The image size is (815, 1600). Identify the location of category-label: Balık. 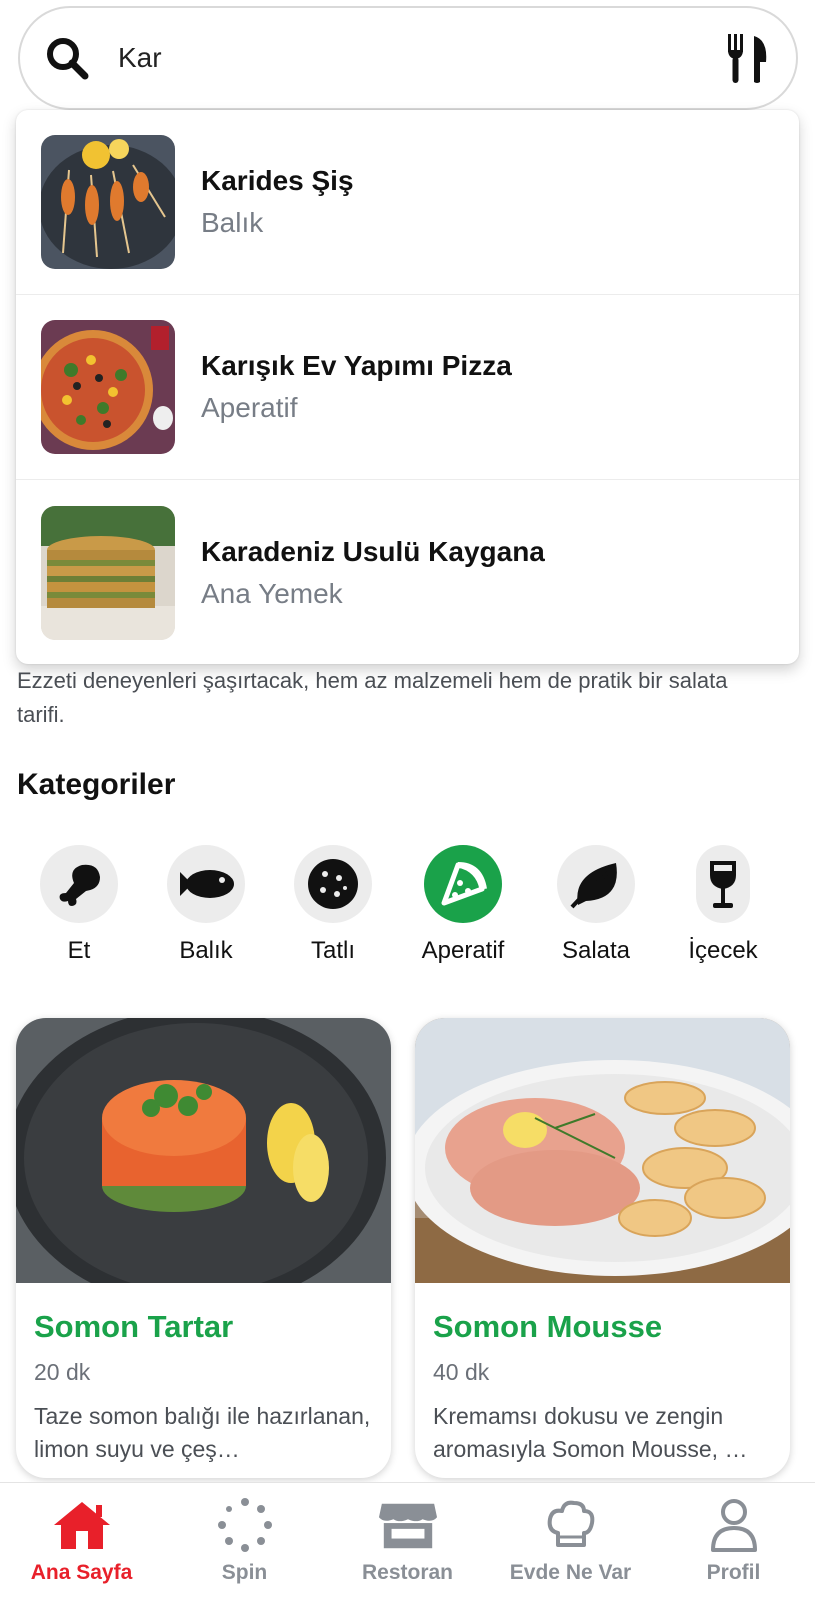
(206, 950).